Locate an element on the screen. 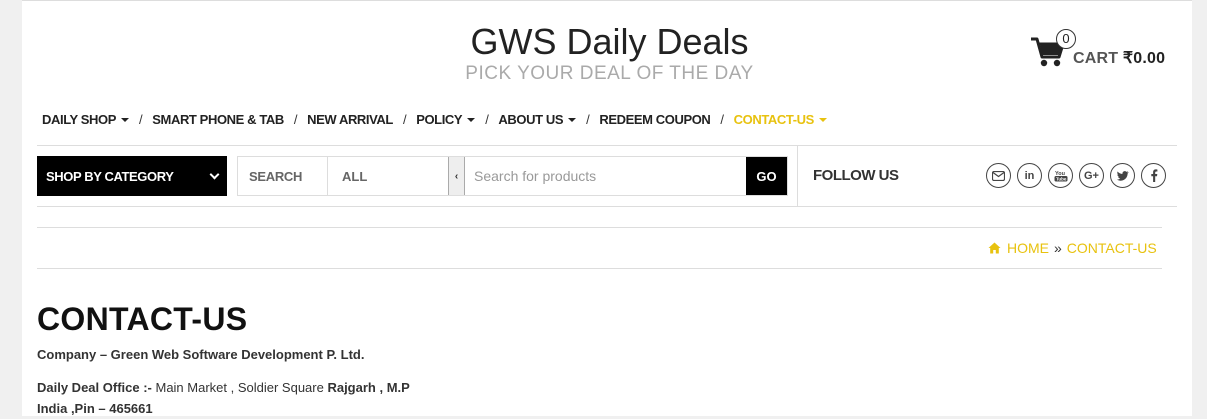  office-text: Main Market , Soldier Square is located at coordinates (239, 387).